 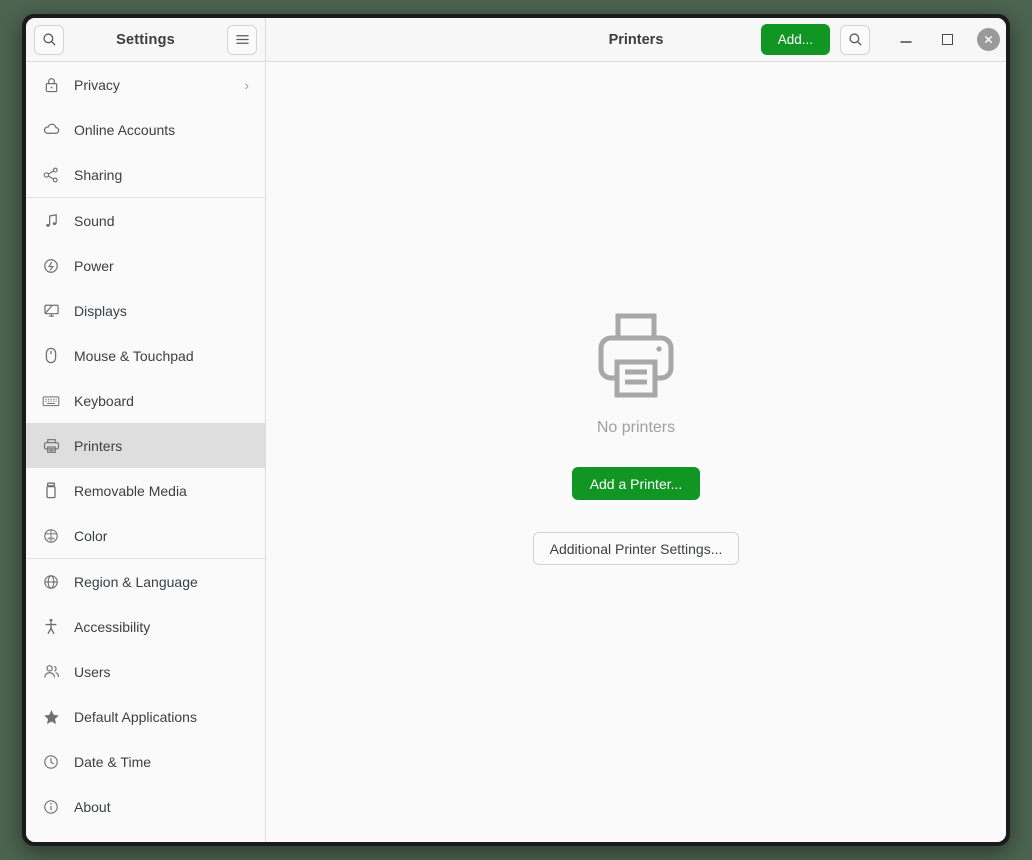 What do you see at coordinates (98, 174) in the screenshot?
I see `sidebar-item-label: Sharing` at bounding box center [98, 174].